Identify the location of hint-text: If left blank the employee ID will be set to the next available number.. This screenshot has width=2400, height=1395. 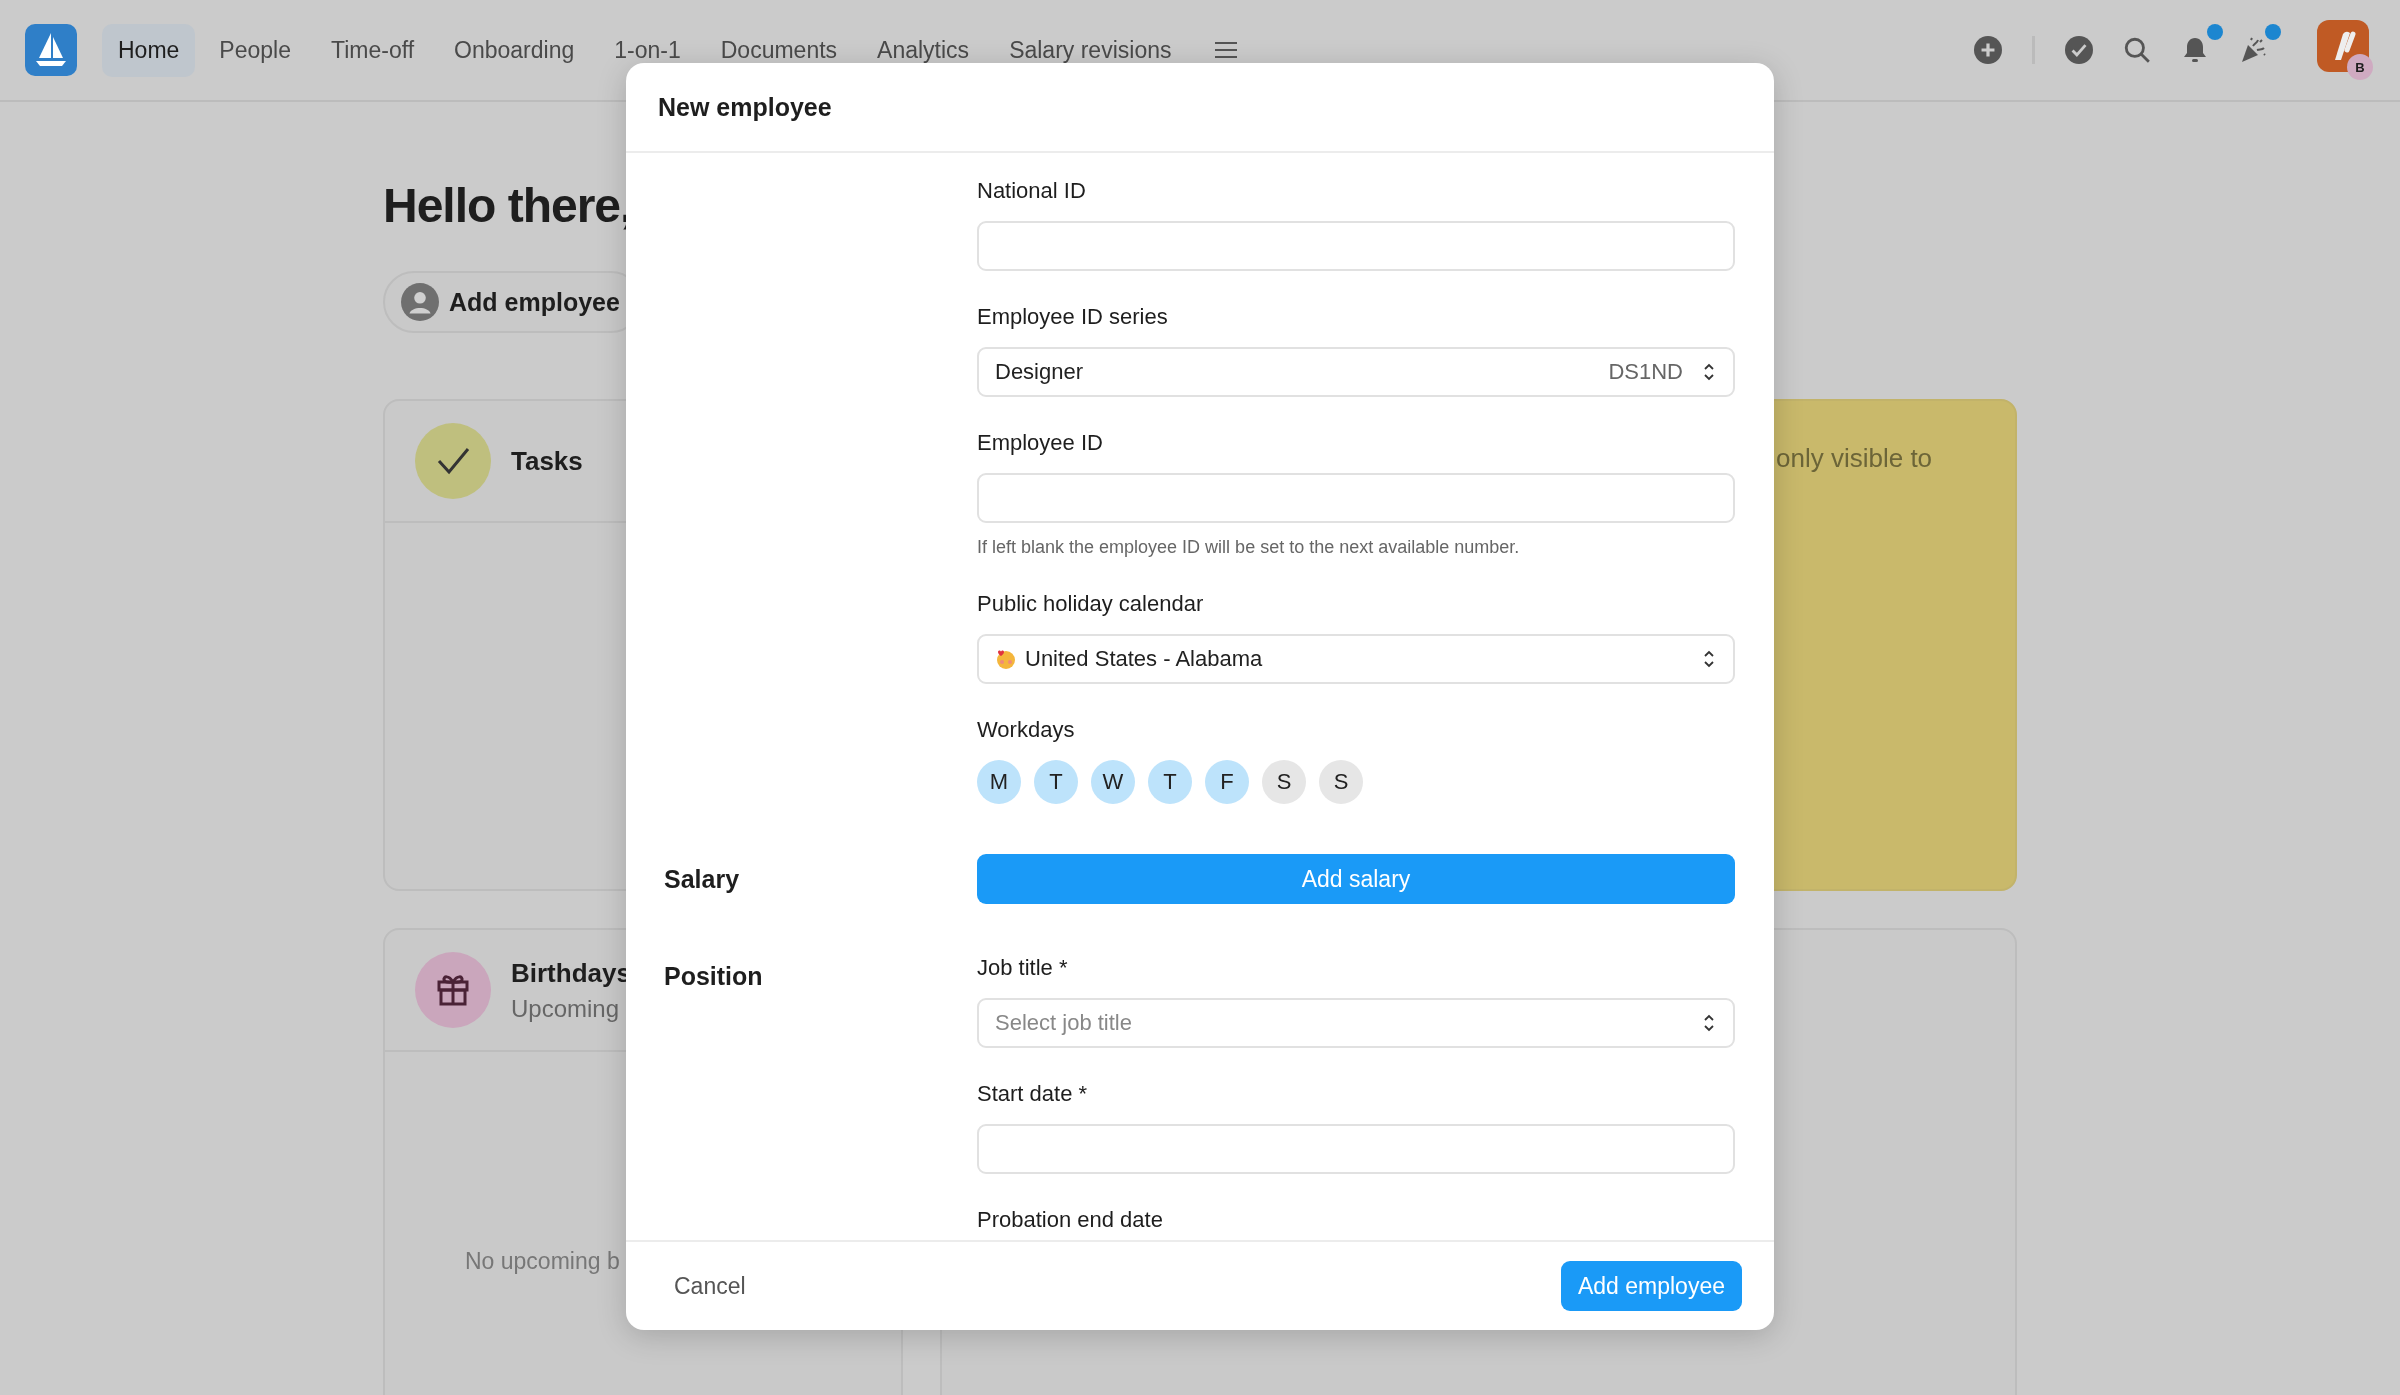
(1249, 547).